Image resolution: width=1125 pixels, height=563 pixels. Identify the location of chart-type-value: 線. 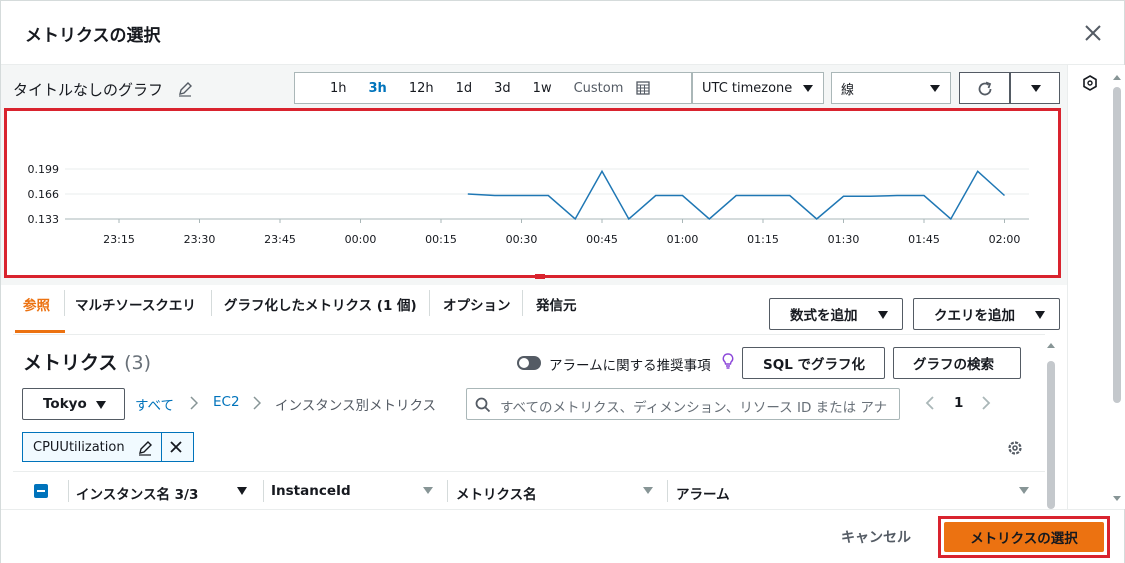
(848, 90).